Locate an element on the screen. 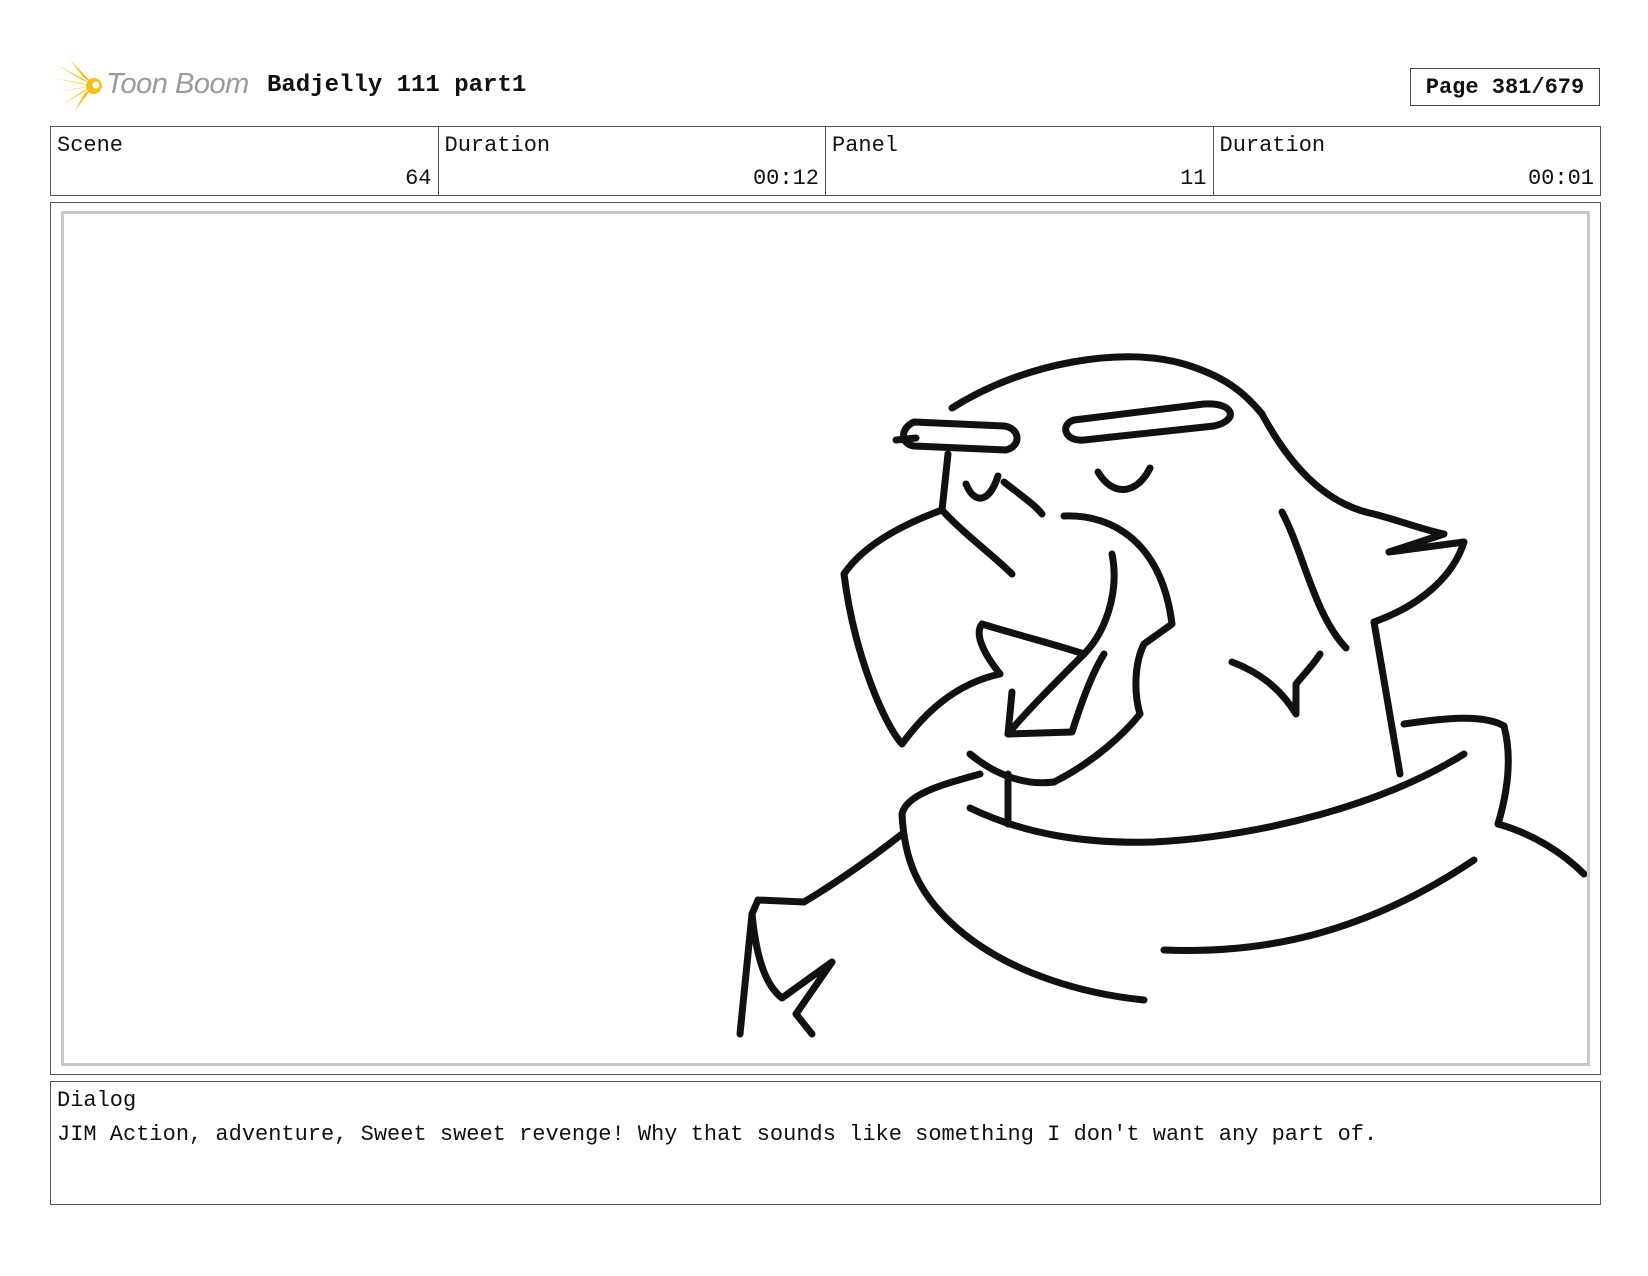 Image resolution: width=1648 pixels, height=1276 pixels. toon-boom-logo: Toon Boom is located at coordinates (152, 86).